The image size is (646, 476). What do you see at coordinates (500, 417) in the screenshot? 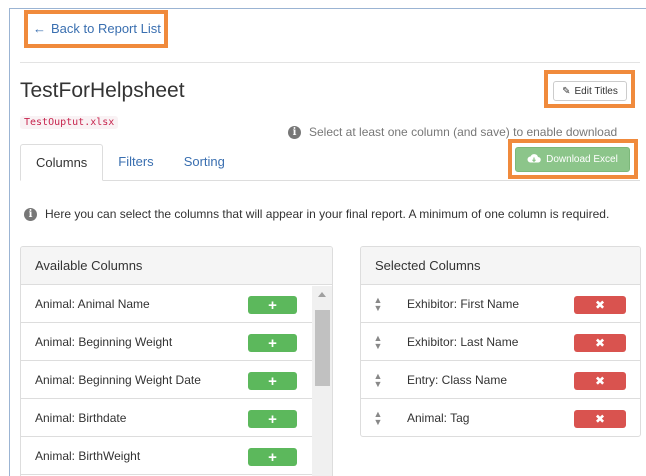
I see `list-item: ▲ ▼ Animal: Tag ✖` at bounding box center [500, 417].